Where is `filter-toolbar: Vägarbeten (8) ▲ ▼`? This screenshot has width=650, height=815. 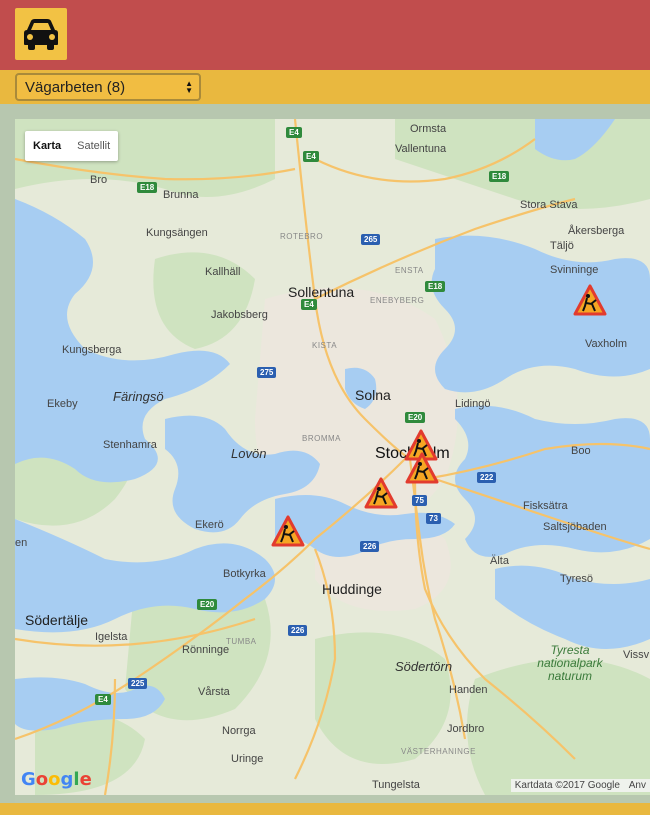 filter-toolbar: Vägarbeten (8) ▲ ▼ is located at coordinates (325, 87).